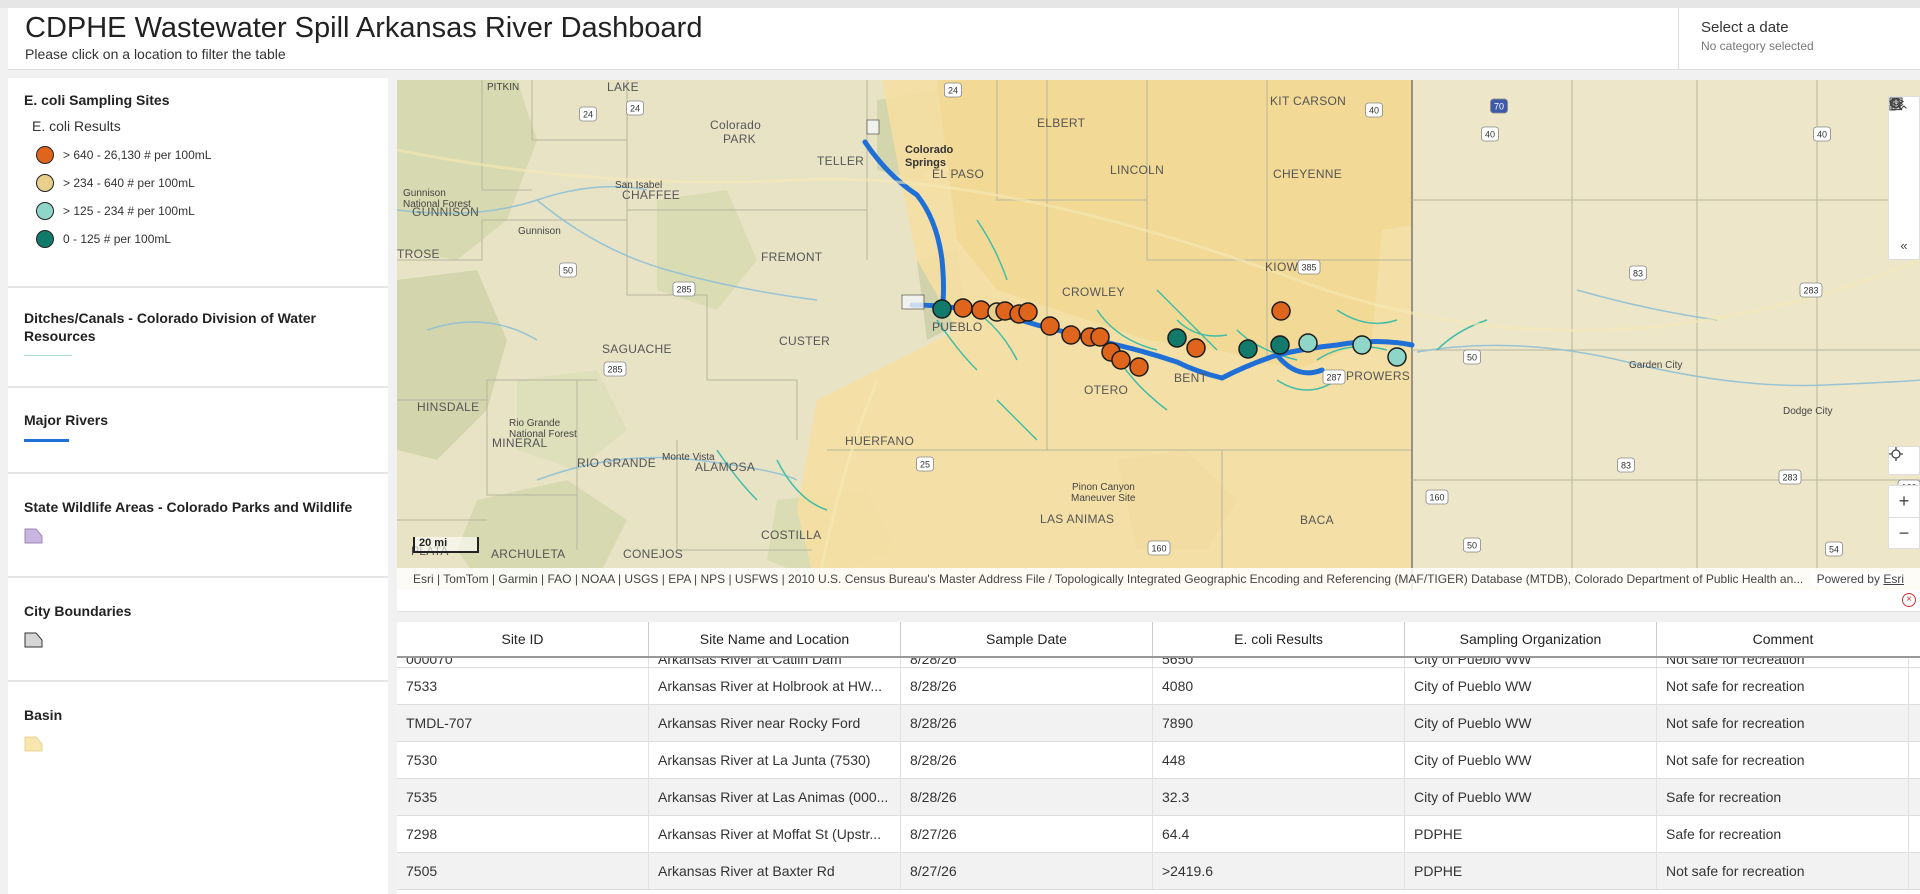 This screenshot has width=1920, height=894. I want to click on legend-item: > 234 - 640 # per 100mL, so click(198, 183).